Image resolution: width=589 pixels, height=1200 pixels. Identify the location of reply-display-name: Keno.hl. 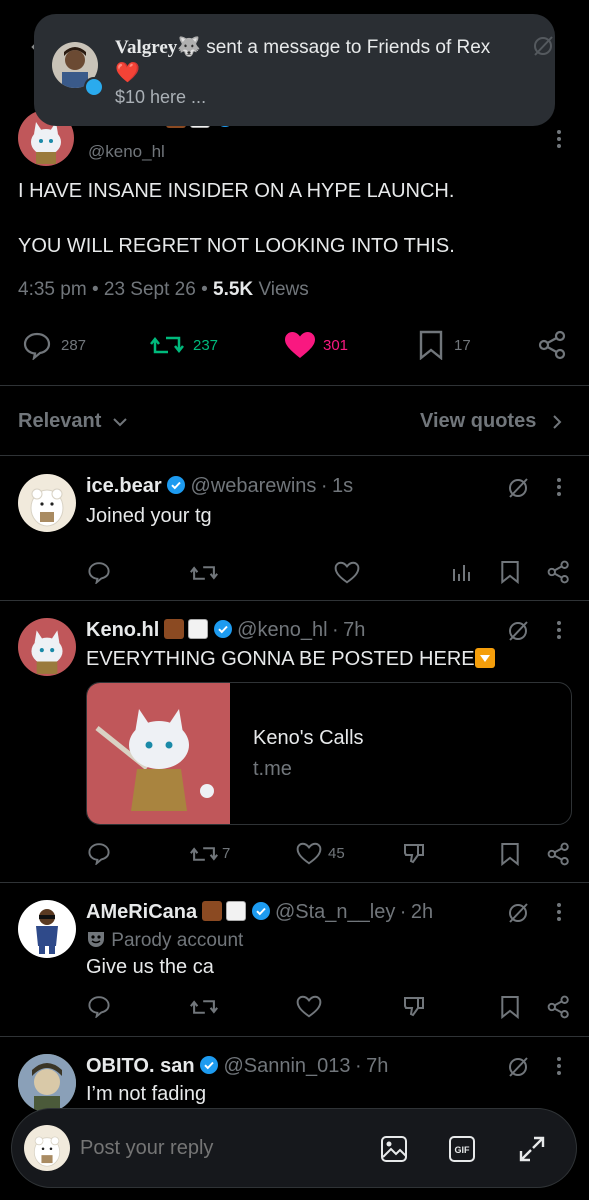
(122, 630).